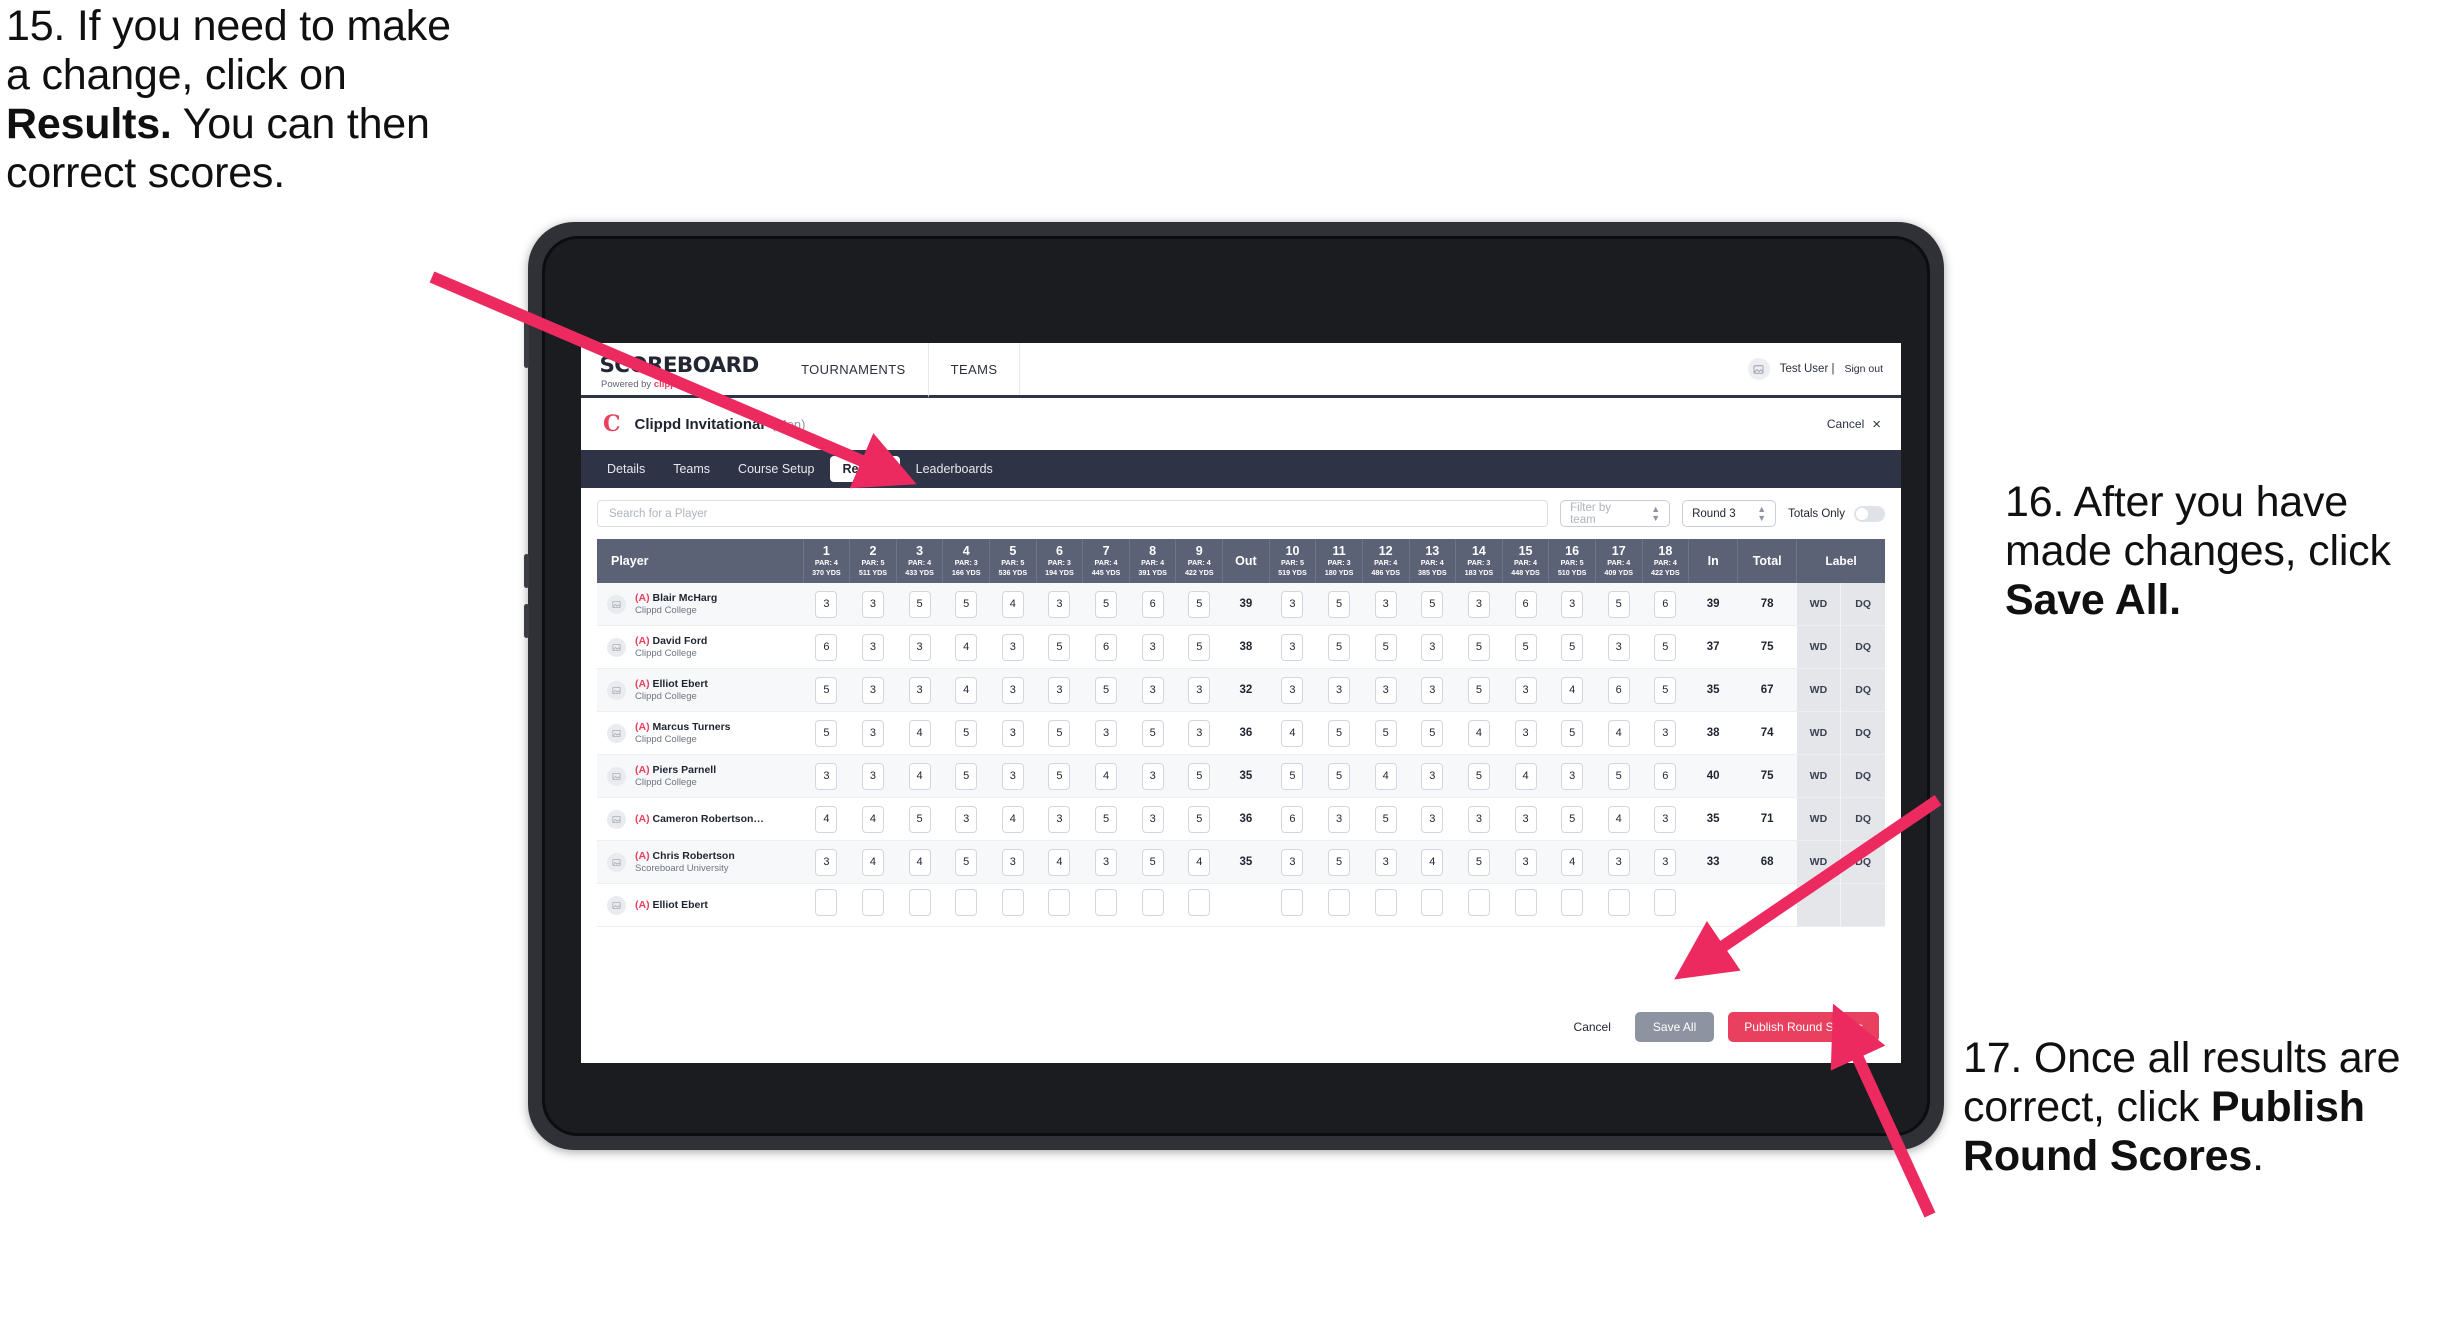  Describe the element at coordinates (1106, 690) in the screenshot. I see `score-input-hole-7: 5` at that location.